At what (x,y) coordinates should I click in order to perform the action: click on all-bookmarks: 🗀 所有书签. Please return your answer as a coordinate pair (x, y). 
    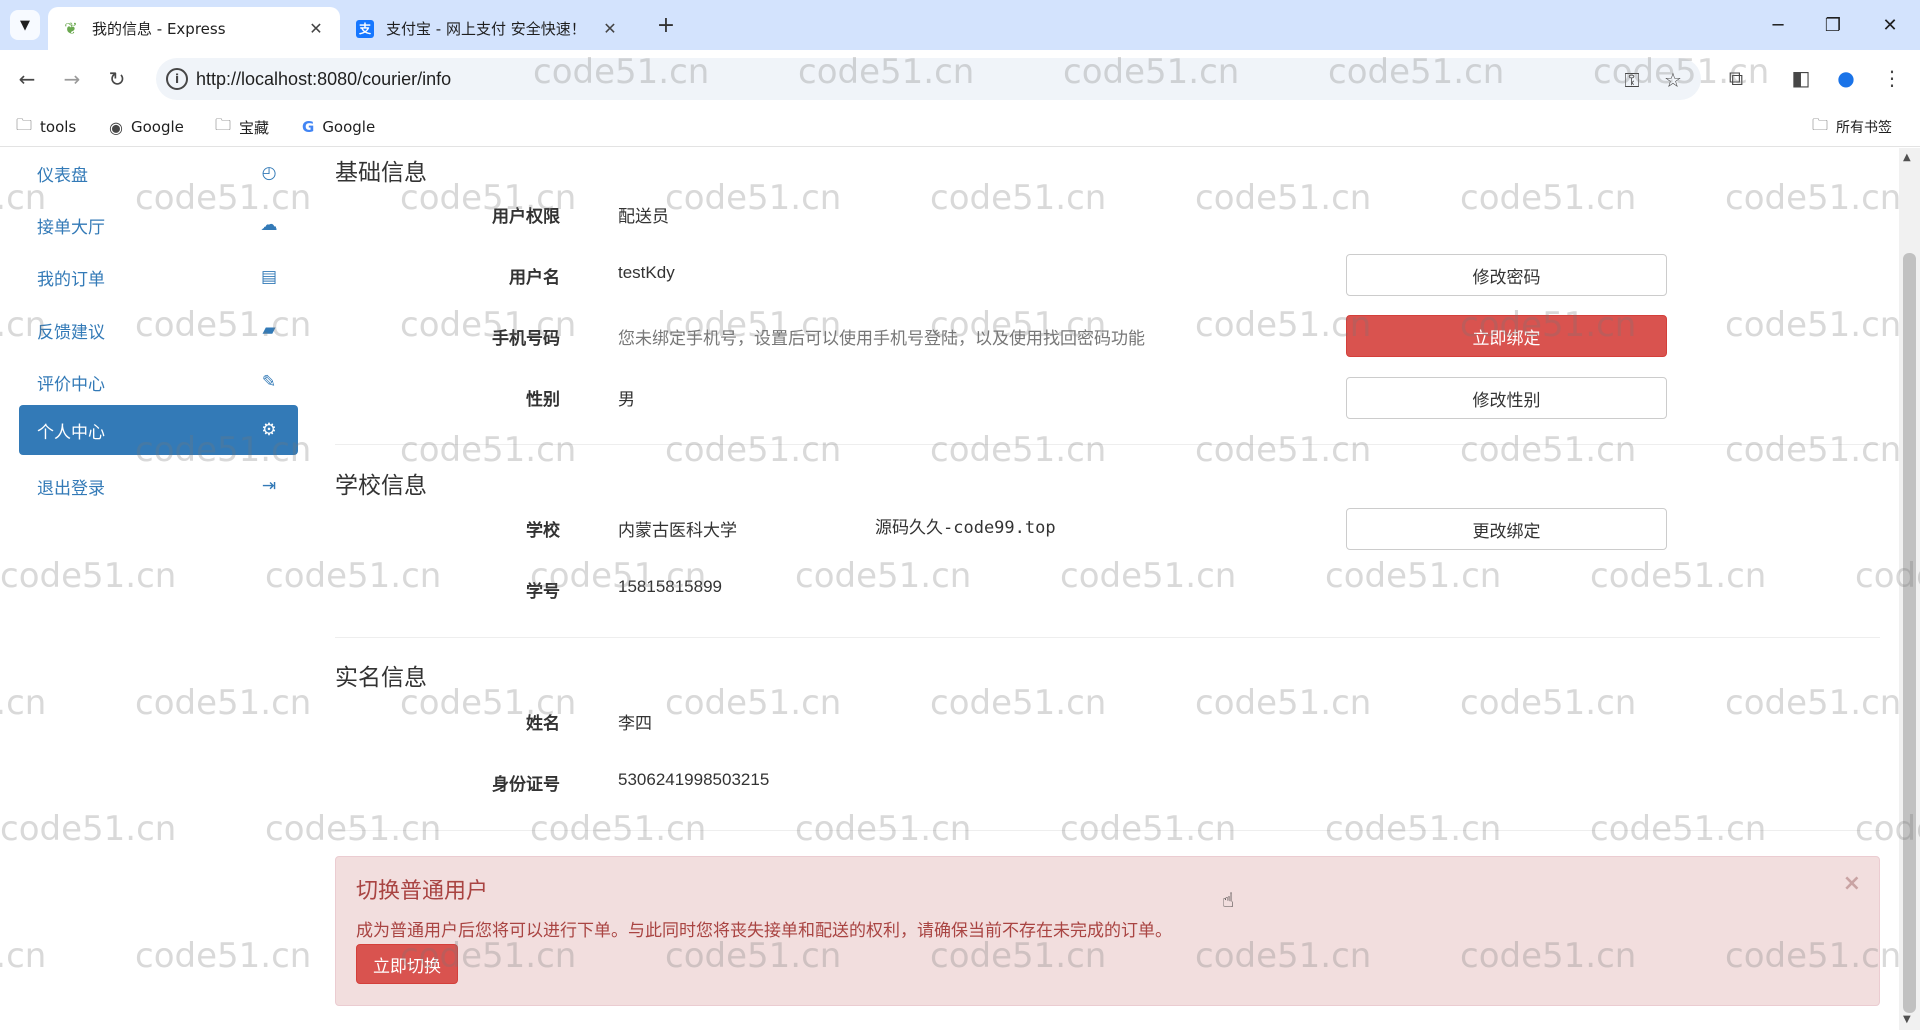
    Looking at the image, I should click on (1852, 127).